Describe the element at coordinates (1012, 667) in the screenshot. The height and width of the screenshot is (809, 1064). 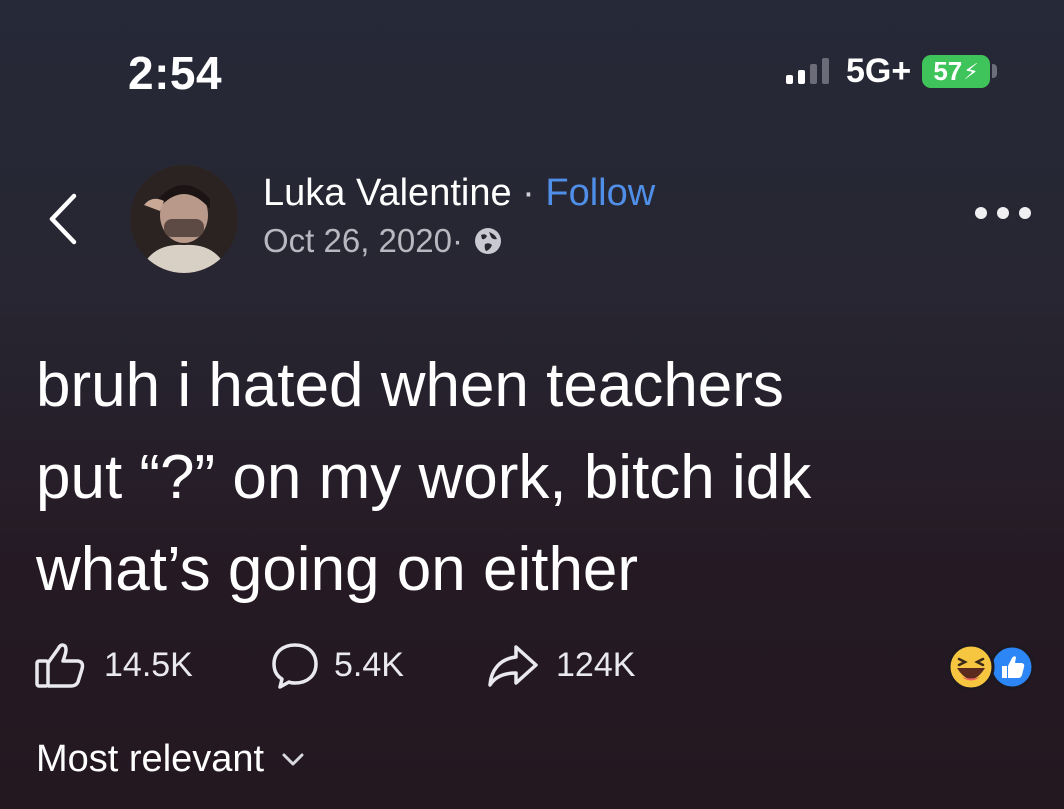
I see `like-reaction-icon` at that location.